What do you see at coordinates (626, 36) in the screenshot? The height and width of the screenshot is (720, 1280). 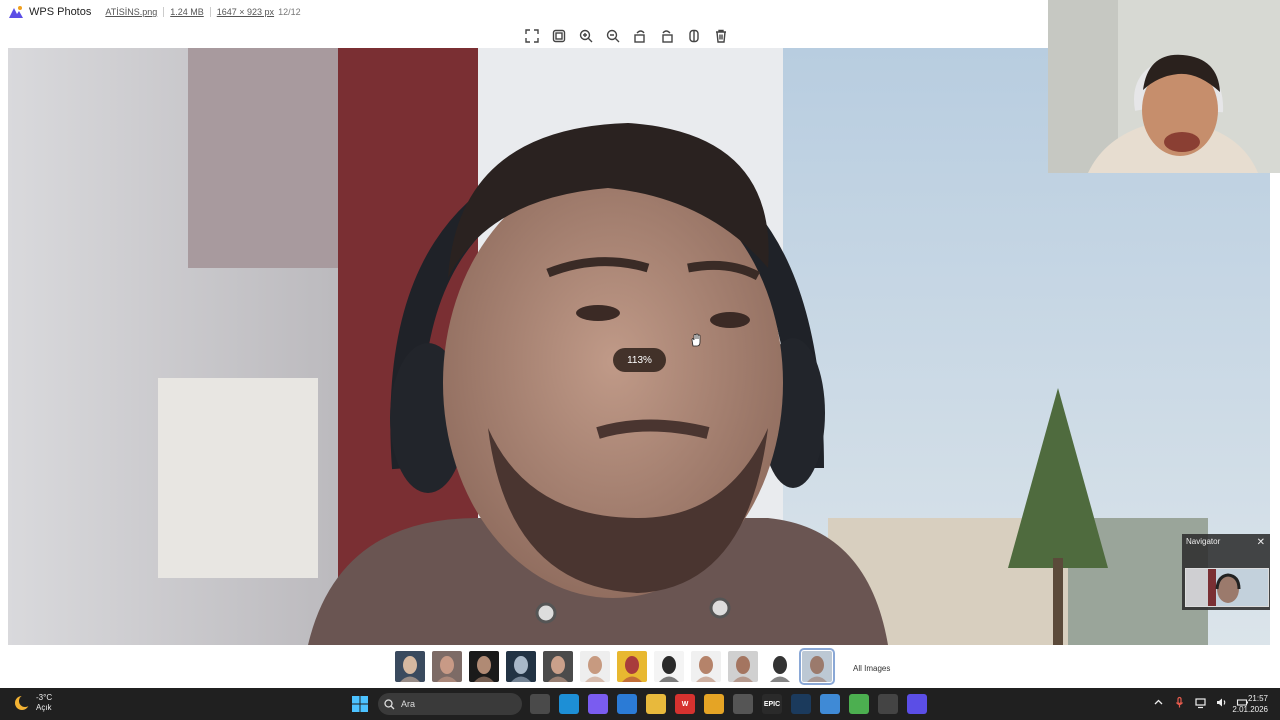 I see `image-toolbar` at bounding box center [626, 36].